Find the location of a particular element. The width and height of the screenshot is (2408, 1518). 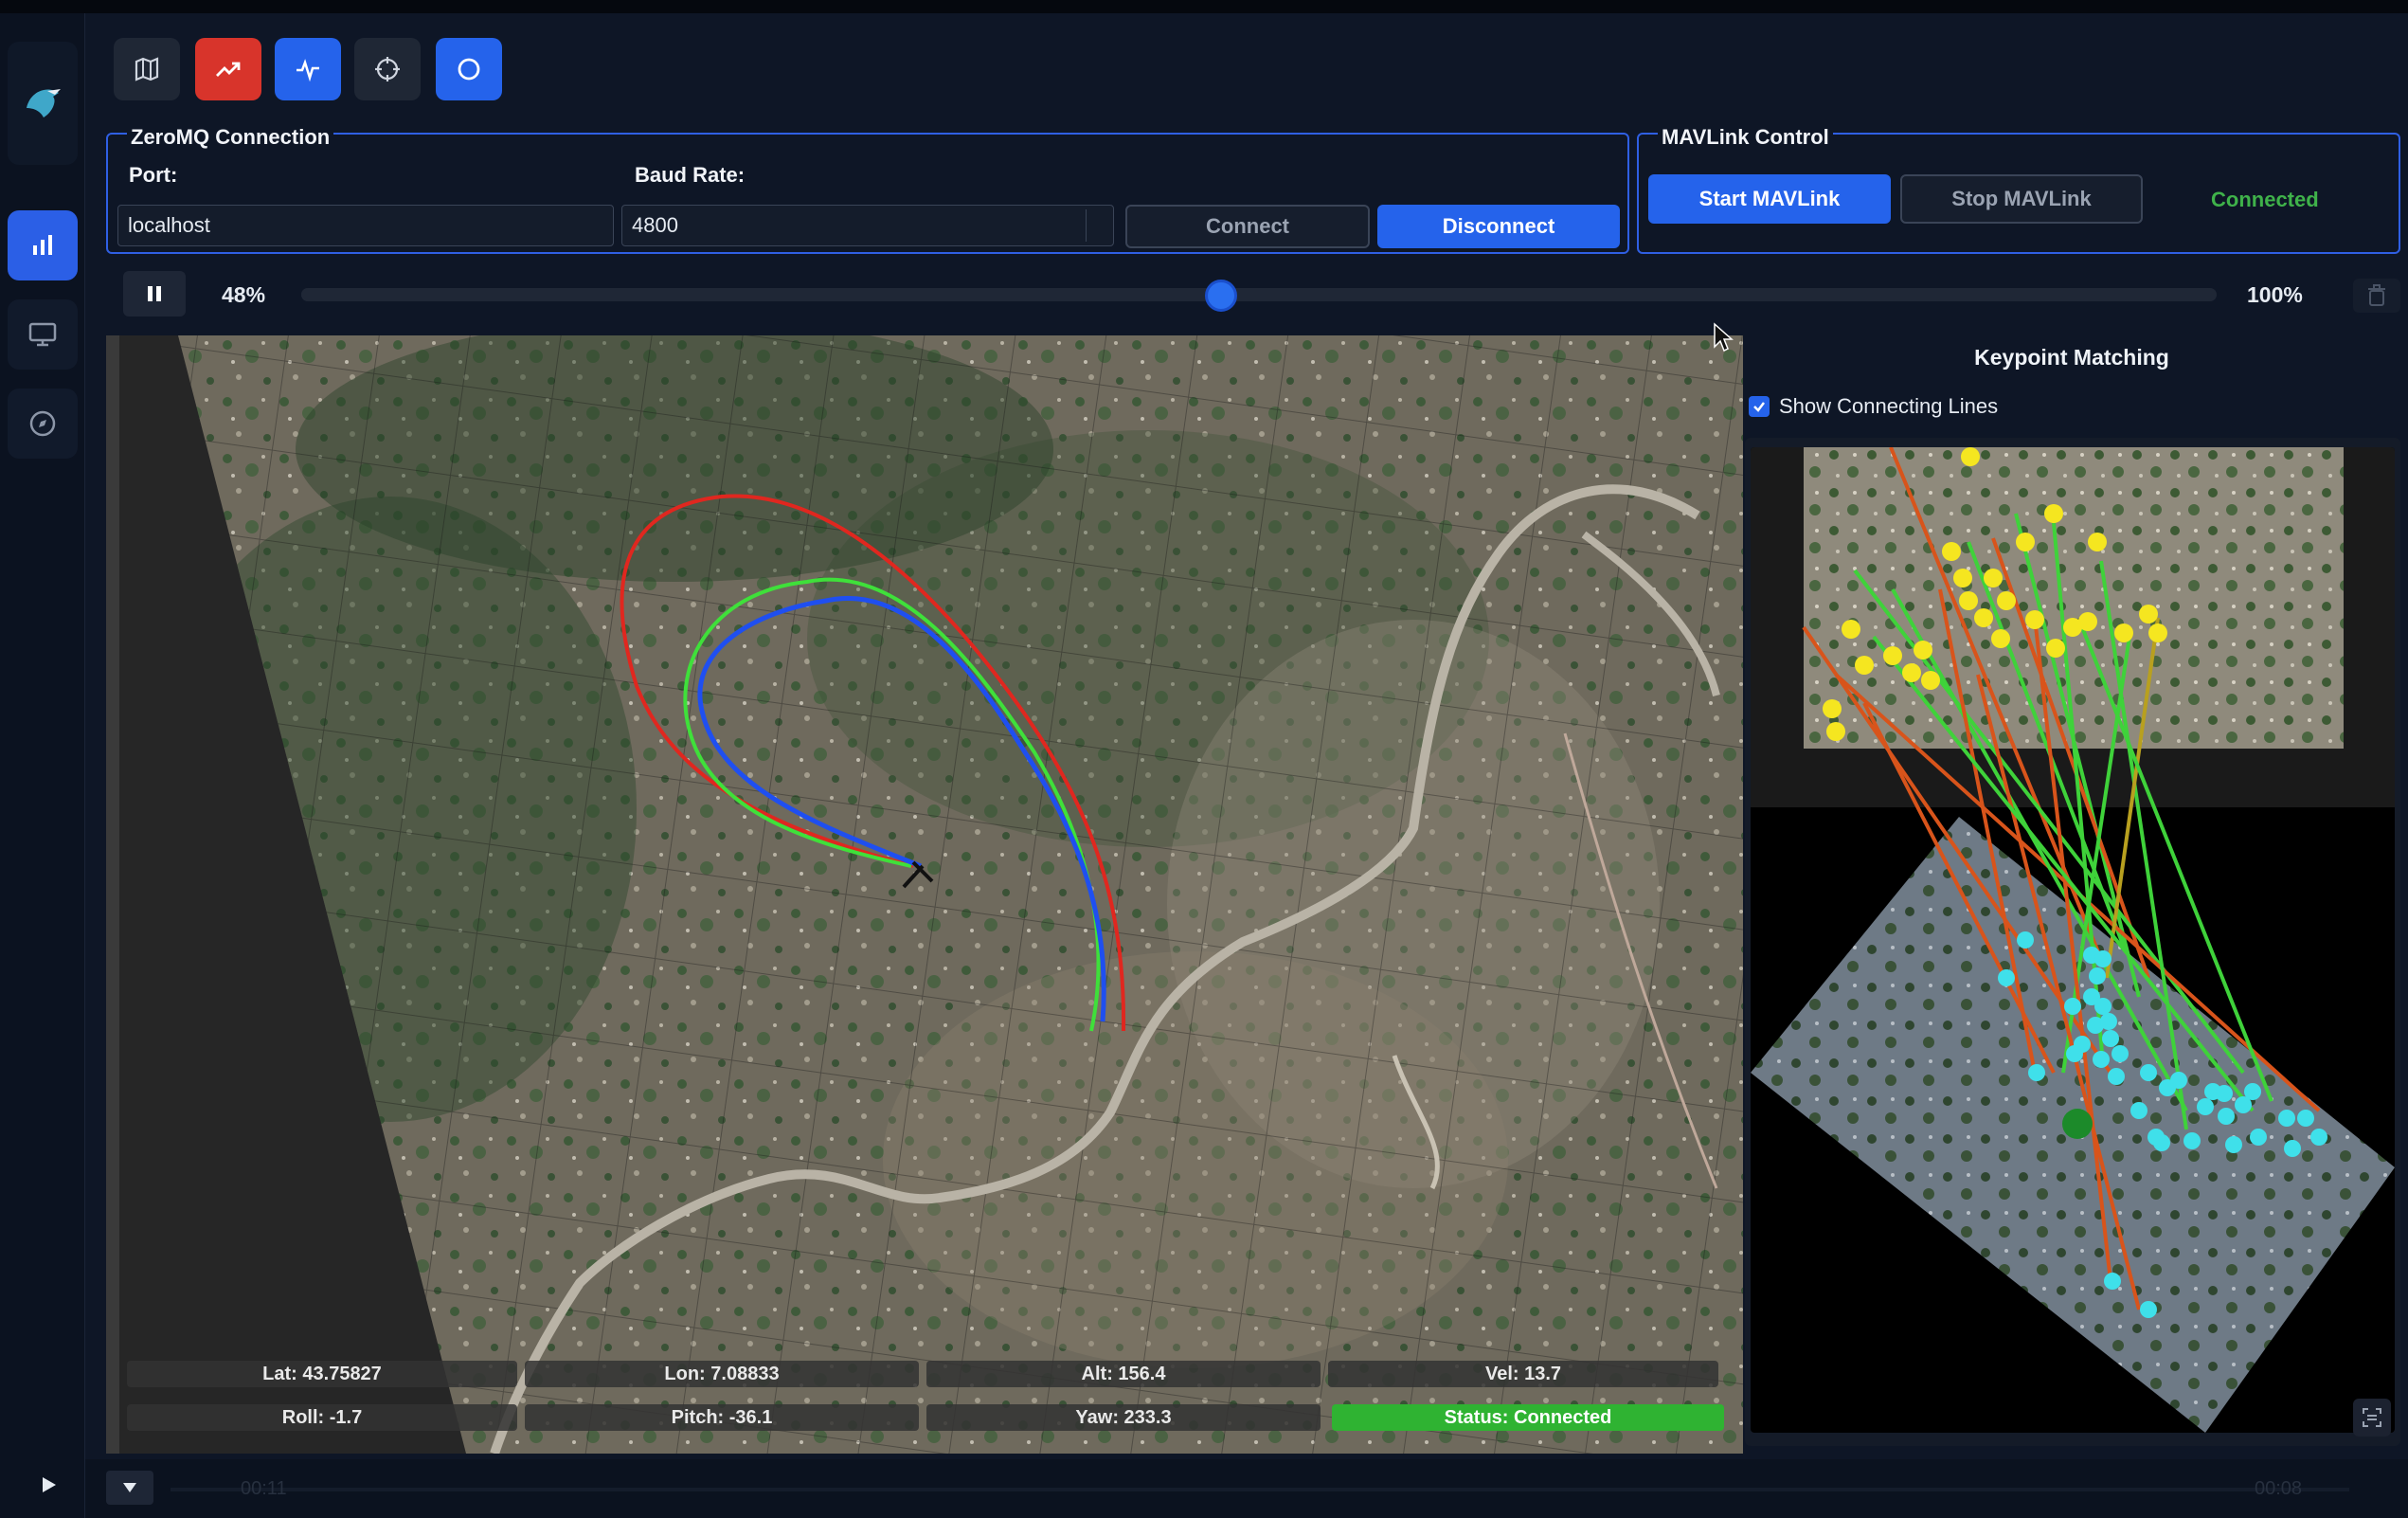

telemetry-lat: Lat: 43.75827 is located at coordinates (322, 1374).